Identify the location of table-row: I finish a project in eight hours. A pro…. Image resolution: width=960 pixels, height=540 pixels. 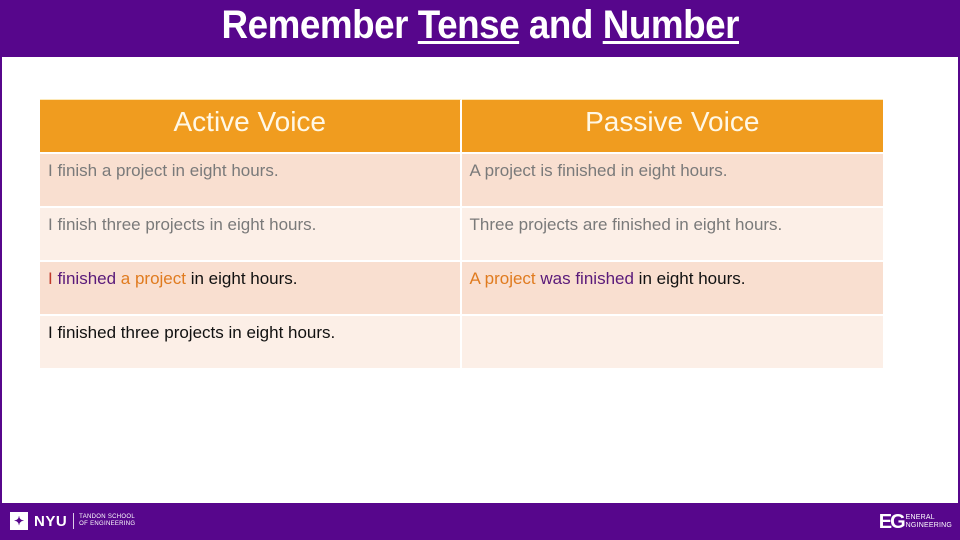
(461, 181).